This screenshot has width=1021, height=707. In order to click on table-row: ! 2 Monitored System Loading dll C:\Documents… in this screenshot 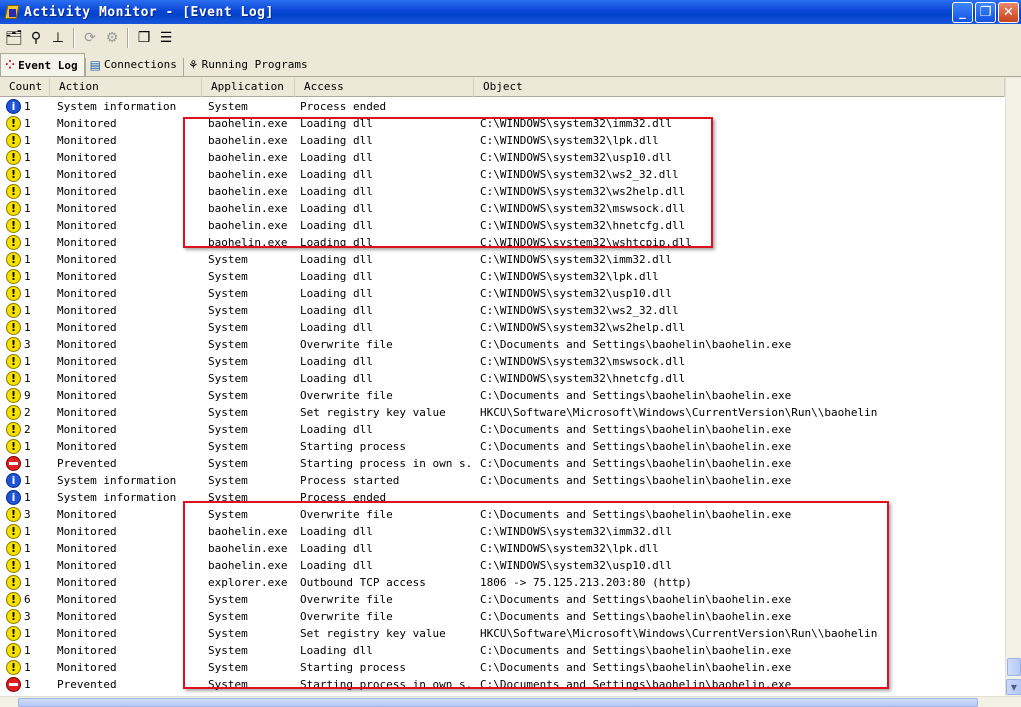, I will do `click(502, 429)`.